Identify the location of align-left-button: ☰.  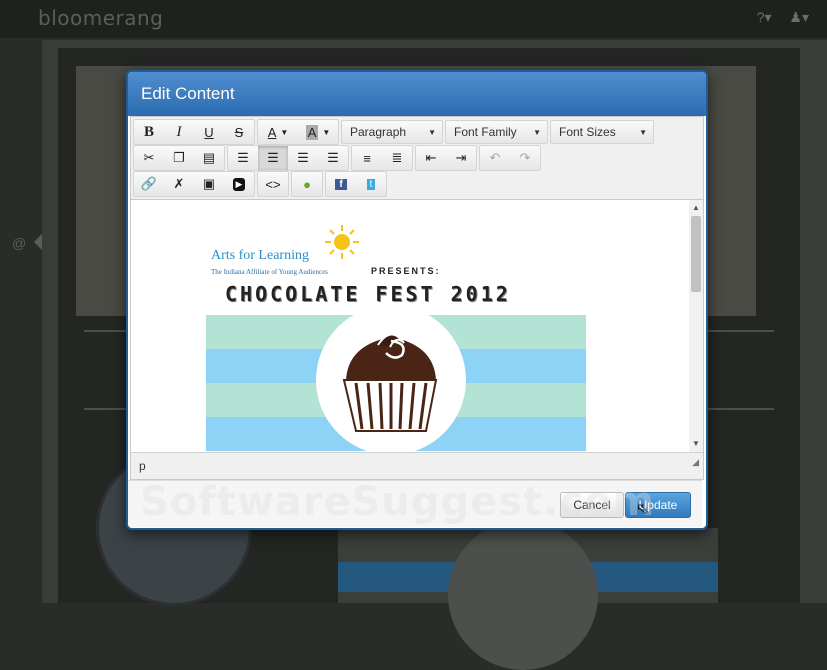
(243, 158).